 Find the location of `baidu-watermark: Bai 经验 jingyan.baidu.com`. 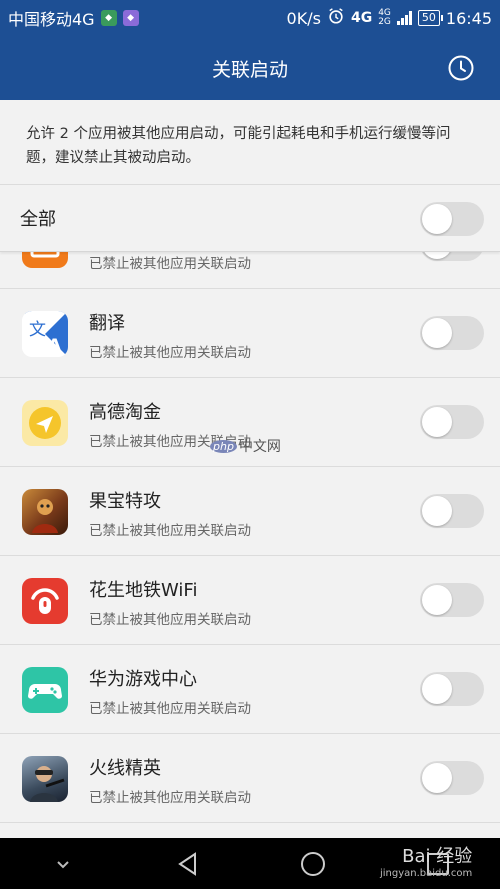

baidu-watermark: Bai 经验 jingyan.baidu.com is located at coordinates (426, 860).